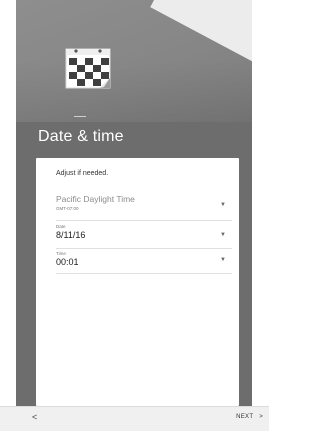 The image size is (320, 431). What do you see at coordinates (144, 262) in the screenshot?
I see `time-selector: Time 00:01 ▼` at bounding box center [144, 262].